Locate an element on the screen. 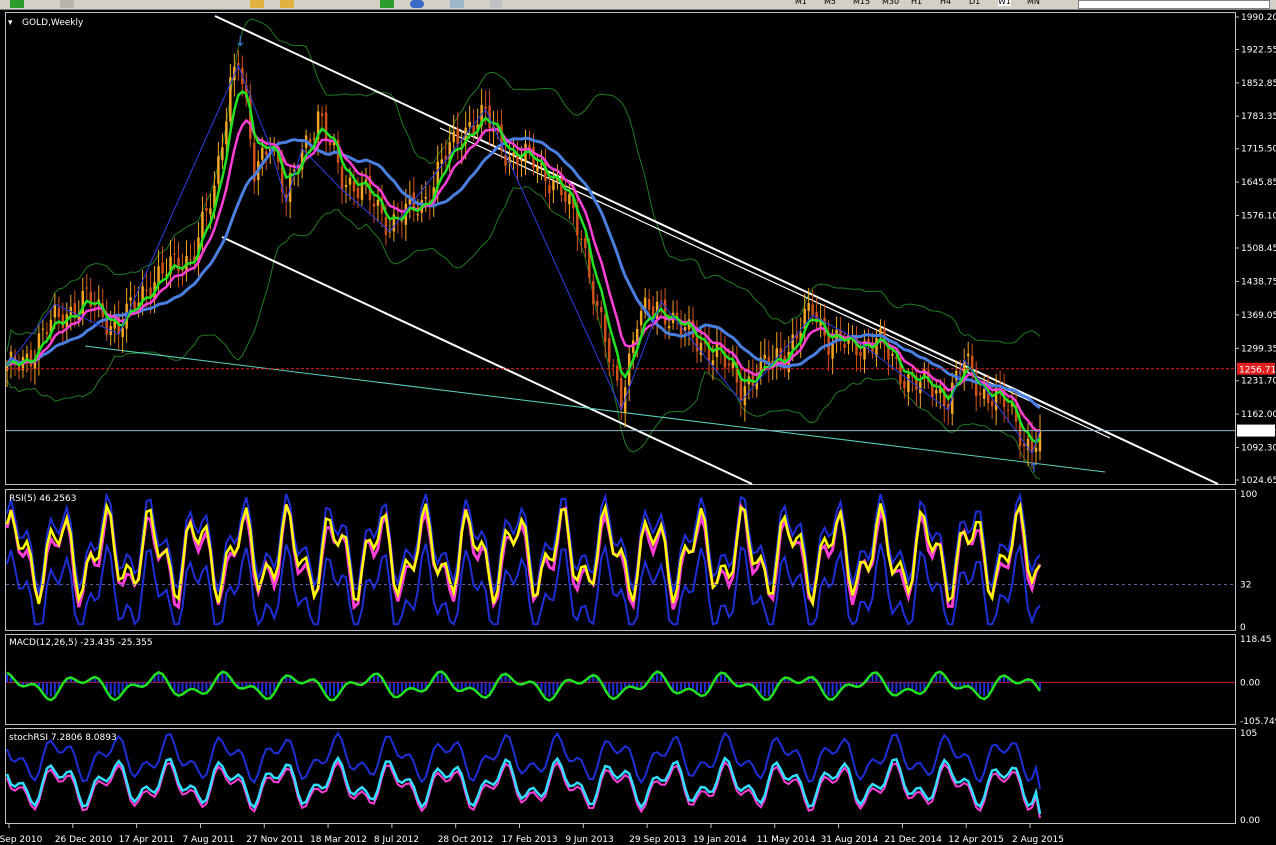  rsi-panel-label: RSI(5) 46.2563 is located at coordinates (42, 499).